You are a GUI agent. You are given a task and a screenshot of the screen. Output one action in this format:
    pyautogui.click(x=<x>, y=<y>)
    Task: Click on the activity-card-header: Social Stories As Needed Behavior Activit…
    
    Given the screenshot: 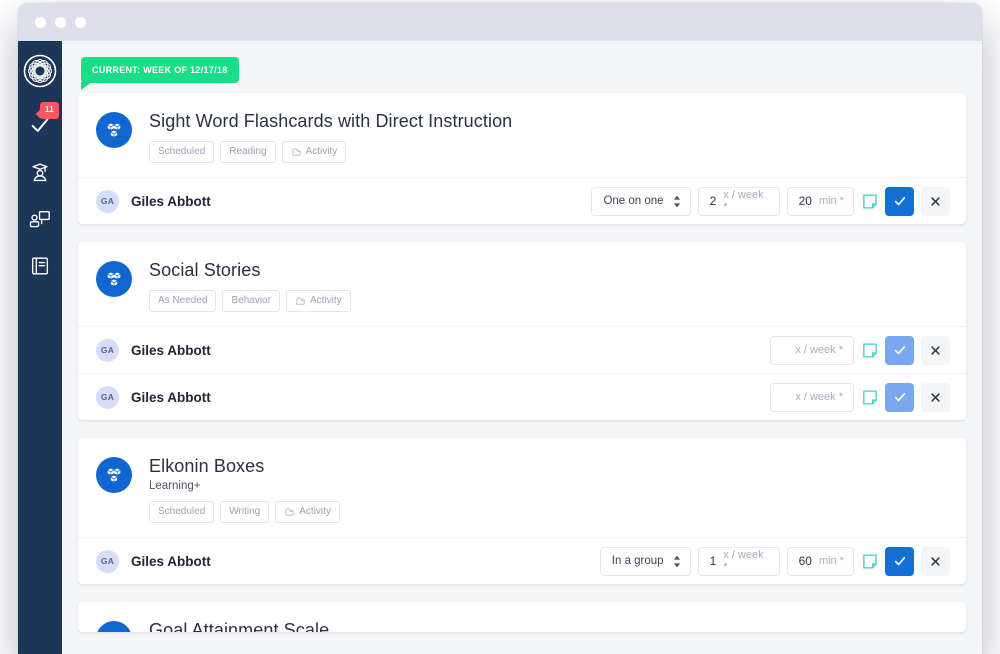 What is the action you would take?
    pyautogui.click(x=522, y=284)
    